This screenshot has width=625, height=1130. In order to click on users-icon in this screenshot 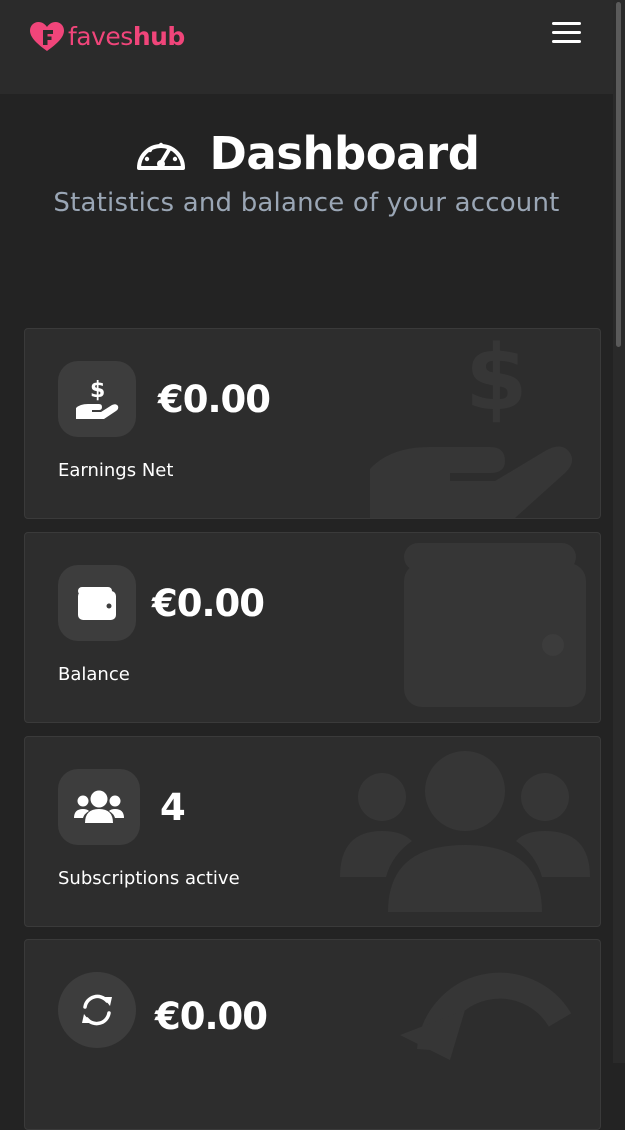, I will do `click(99, 806)`.